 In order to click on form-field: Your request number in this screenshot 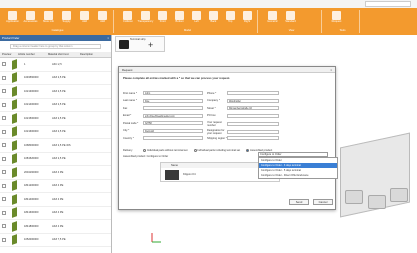, I will do `click(243, 124)`.